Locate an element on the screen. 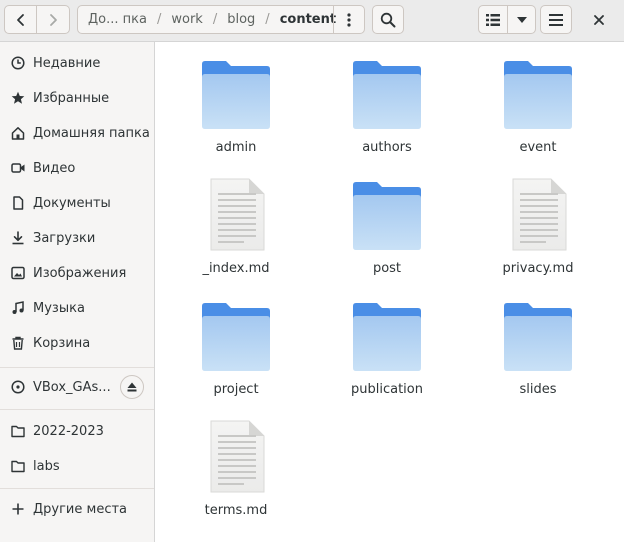 The height and width of the screenshot is (542, 624). view-list-icon is located at coordinates (493, 19).